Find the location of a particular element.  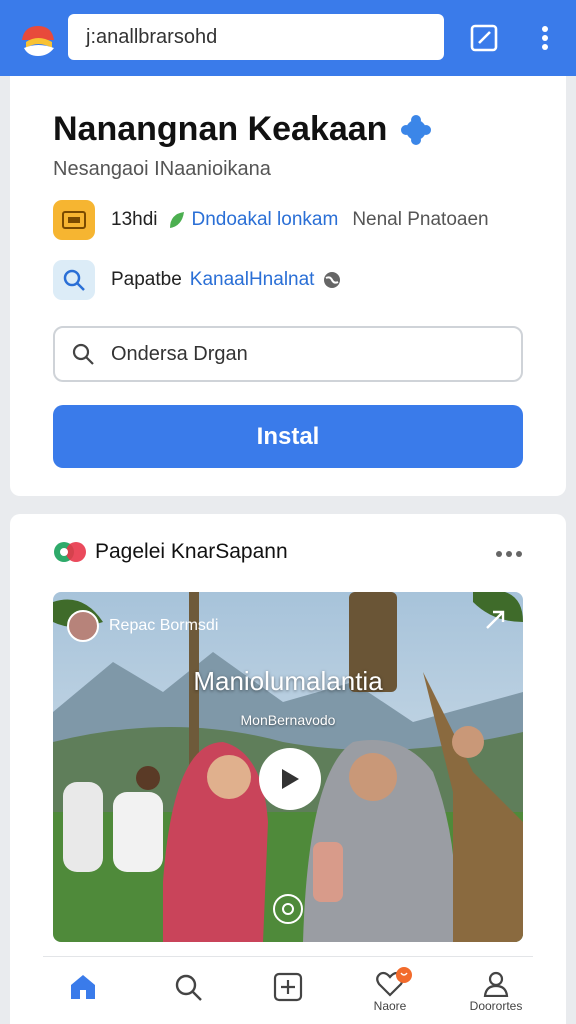

home-icon is located at coordinates (83, 987).